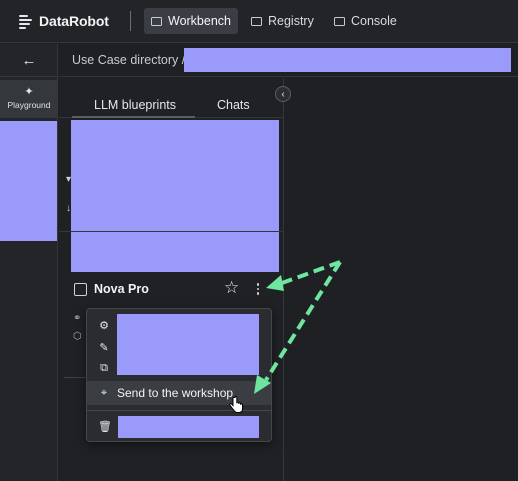 The width and height of the screenshot is (518, 481). I want to click on app-logo: DataRobot, so click(64, 21).